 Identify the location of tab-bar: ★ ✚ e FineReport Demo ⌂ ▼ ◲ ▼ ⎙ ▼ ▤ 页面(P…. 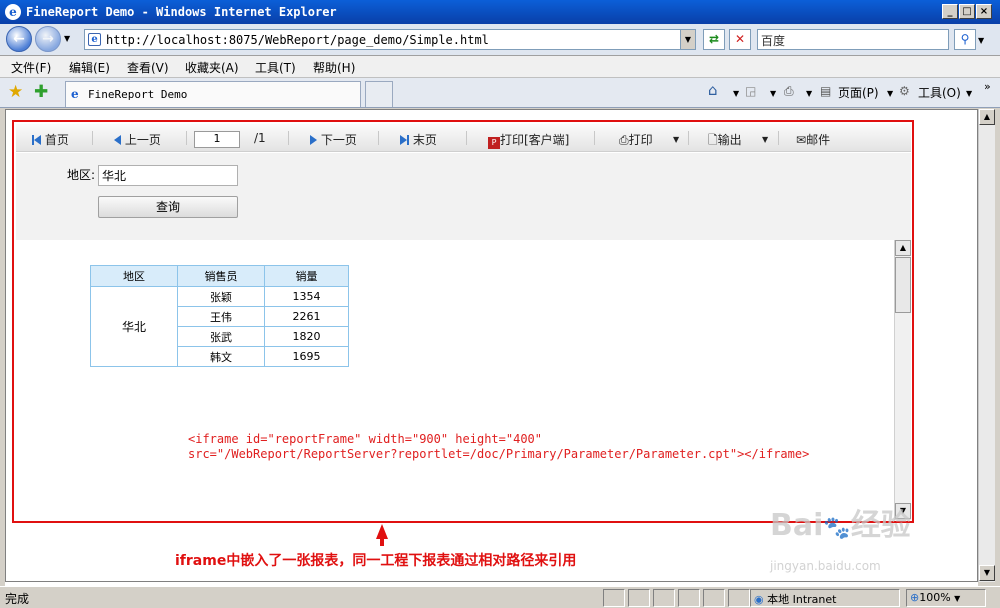
(500, 93).